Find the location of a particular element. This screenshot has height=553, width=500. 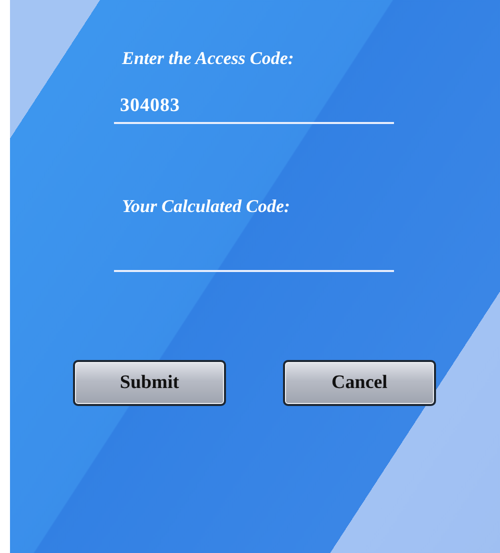

submit-button: Submit is located at coordinates (149, 383).